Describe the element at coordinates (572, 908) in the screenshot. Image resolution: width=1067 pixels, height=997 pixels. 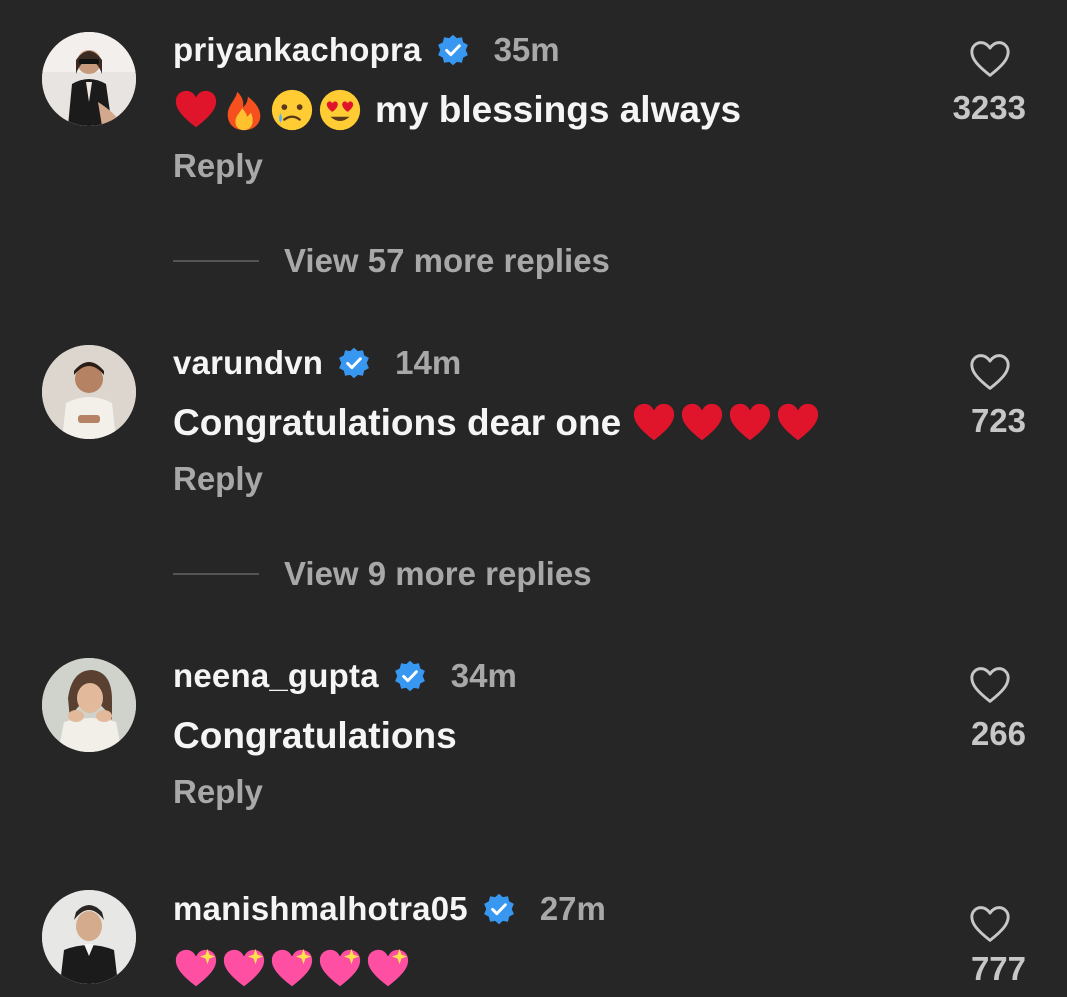
I see `comment-time: 27m` at that location.